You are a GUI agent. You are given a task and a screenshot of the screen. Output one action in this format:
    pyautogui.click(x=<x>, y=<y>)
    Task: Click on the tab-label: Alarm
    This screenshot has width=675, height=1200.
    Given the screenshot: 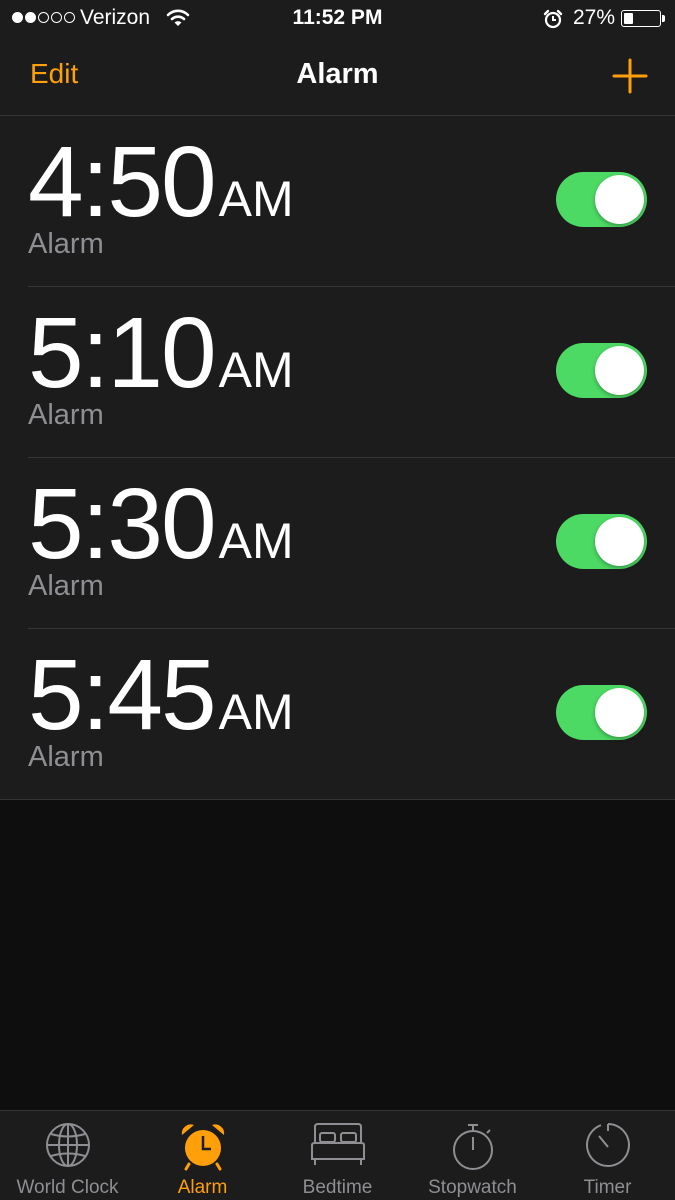 What is the action you would take?
    pyautogui.click(x=202, y=1187)
    